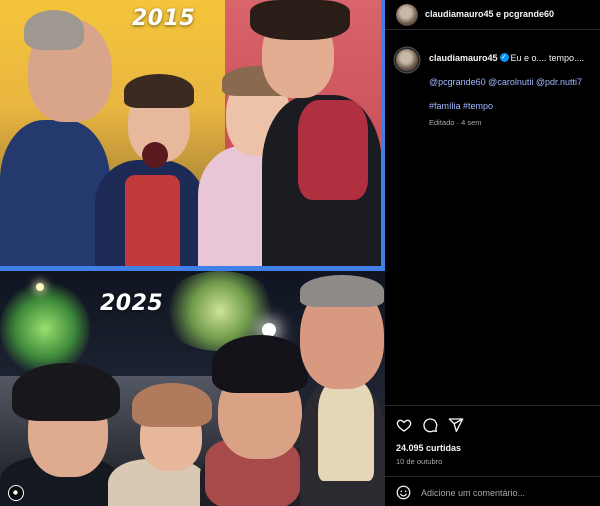 The image size is (600, 506). Describe the element at coordinates (407, 60) in the screenshot. I see `caption-avatar` at that location.